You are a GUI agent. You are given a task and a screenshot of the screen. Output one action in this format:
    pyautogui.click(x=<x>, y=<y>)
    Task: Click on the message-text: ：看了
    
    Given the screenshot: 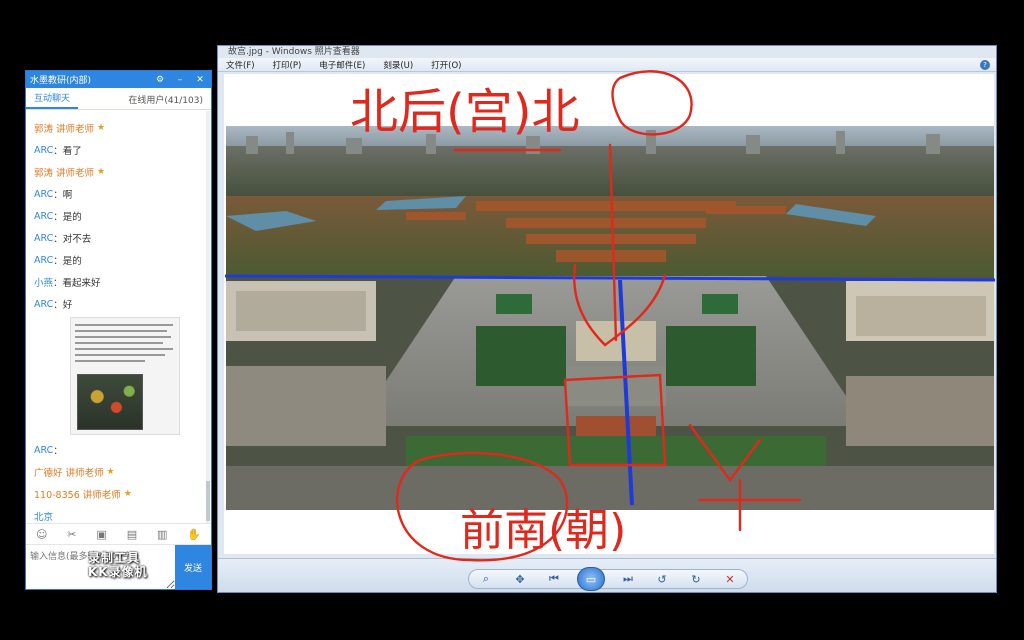 What is the action you would take?
    pyautogui.click(x=67, y=151)
    